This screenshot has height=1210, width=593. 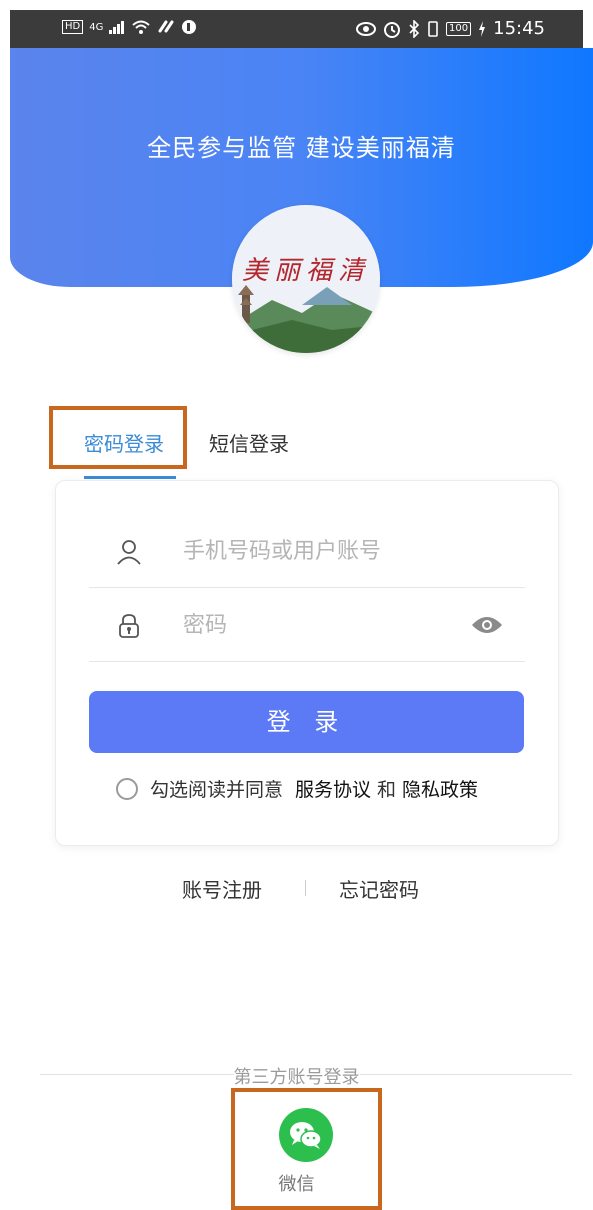 What do you see at coordinates (130, 477) in the screenshot?
I see `active-tab-indicator` at bounding box center [130, 477].